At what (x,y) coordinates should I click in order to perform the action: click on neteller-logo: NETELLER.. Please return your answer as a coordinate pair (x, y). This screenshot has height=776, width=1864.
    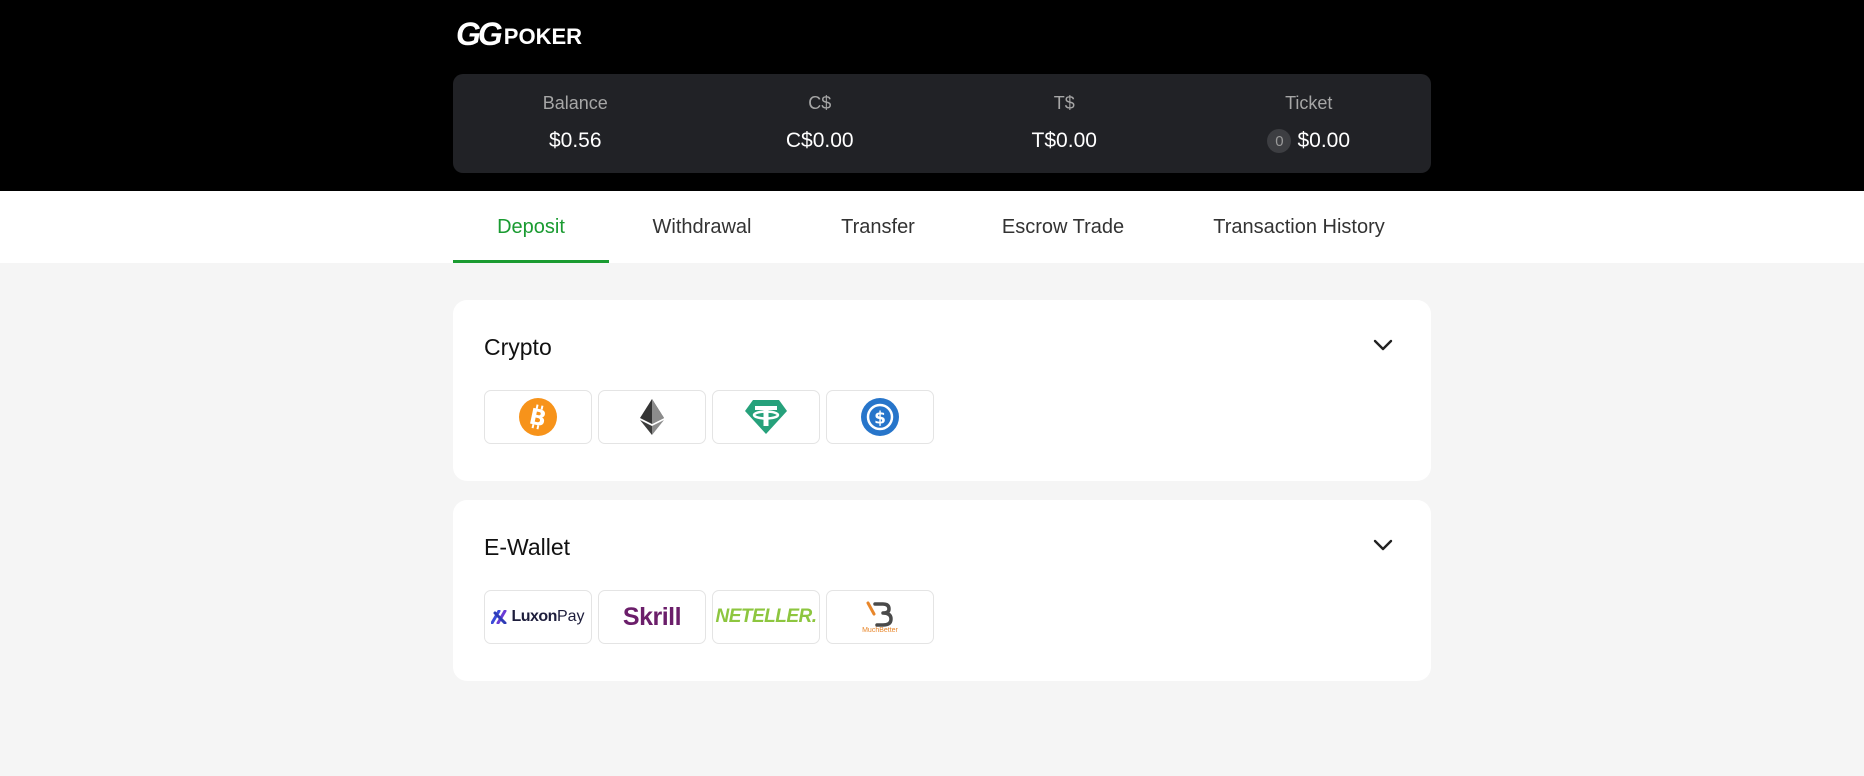
    Looking at the image, I should click on (766, 616).